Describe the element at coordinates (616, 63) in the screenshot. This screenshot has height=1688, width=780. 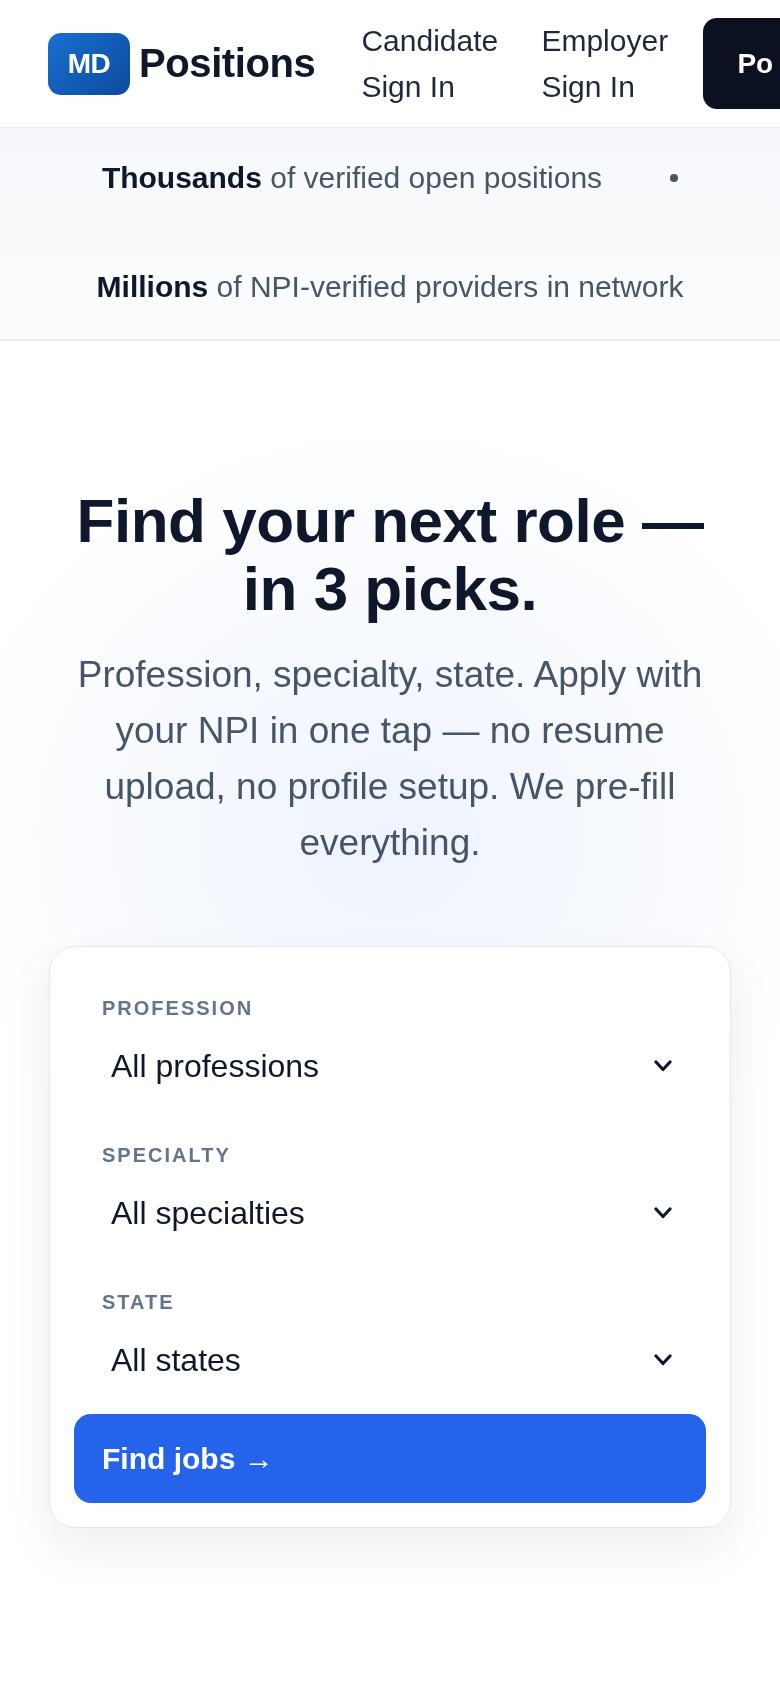
I see `nav-link: Employer Sign In` at that location.